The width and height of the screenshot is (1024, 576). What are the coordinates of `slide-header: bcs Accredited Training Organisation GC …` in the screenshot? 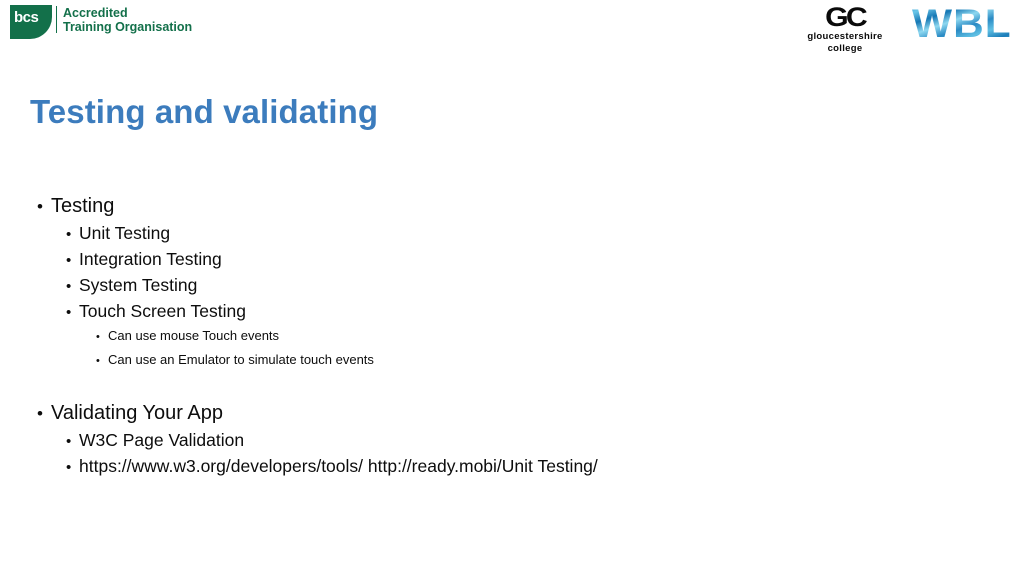 It's located at (512, 30).